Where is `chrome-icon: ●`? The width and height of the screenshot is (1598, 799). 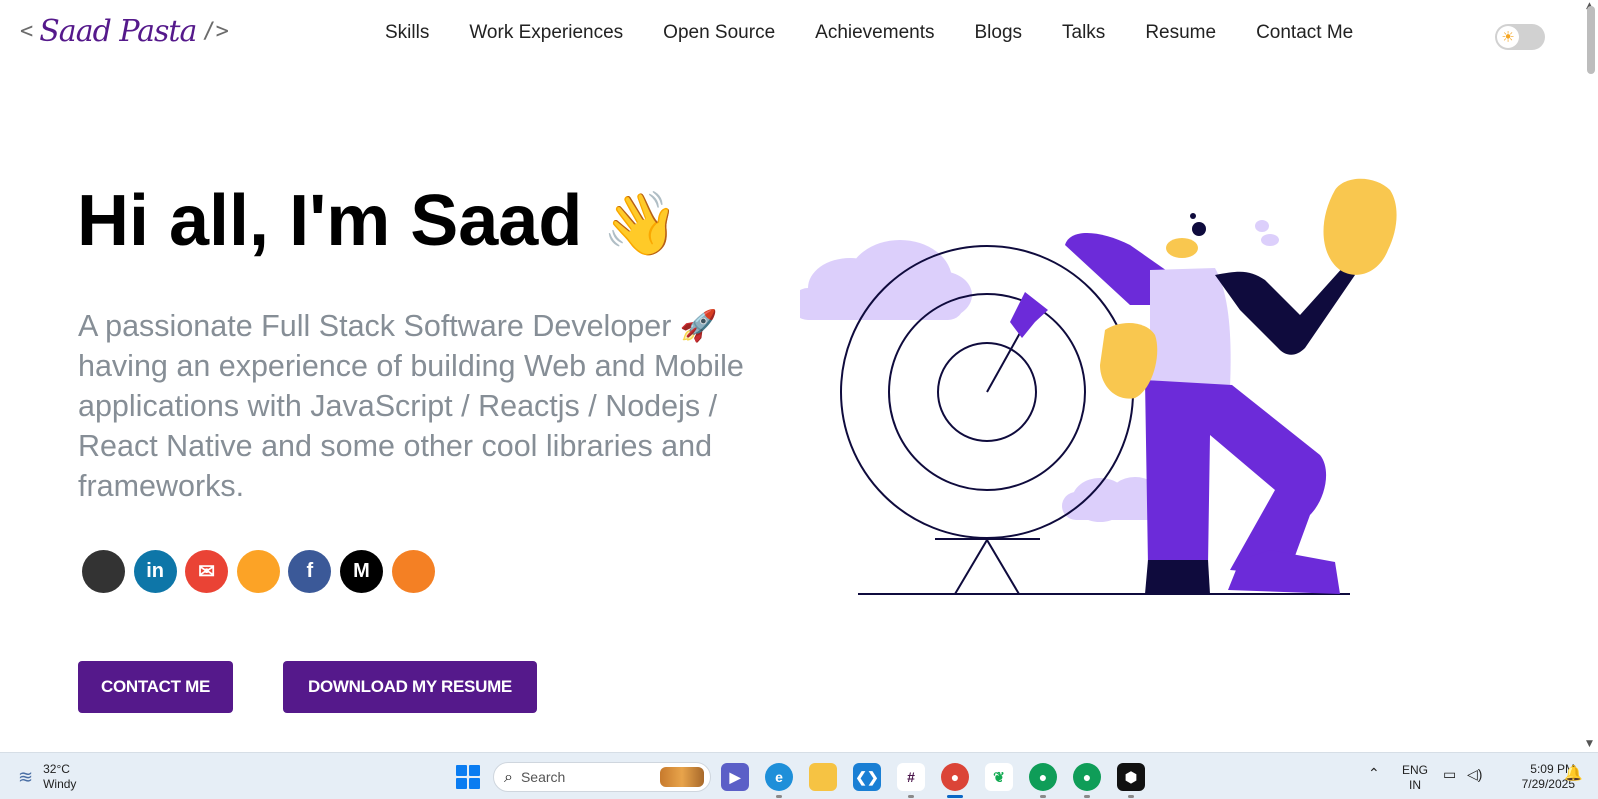
chrome-icon: ● is located at coordinates (955, 777).